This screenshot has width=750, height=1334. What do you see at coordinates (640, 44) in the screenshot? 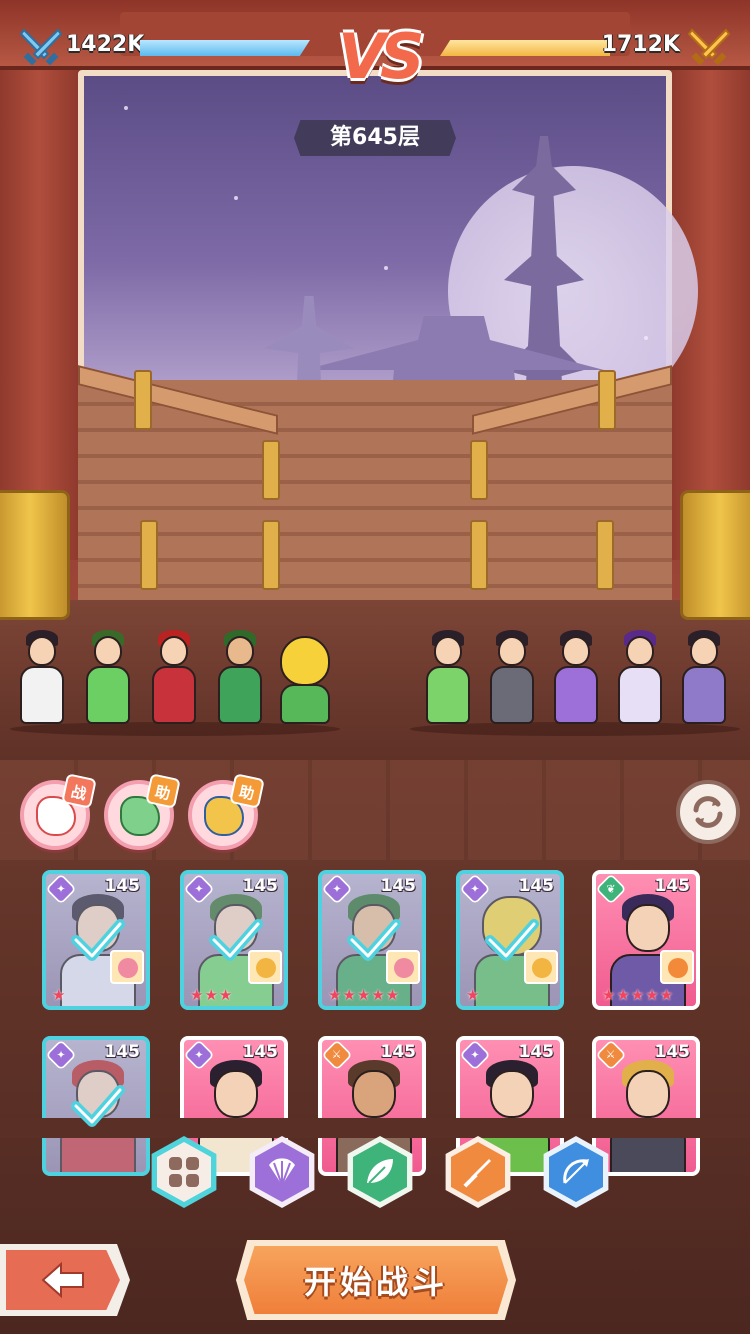
I see `enemy-power: 1712K` at bounding box center [640, 44].